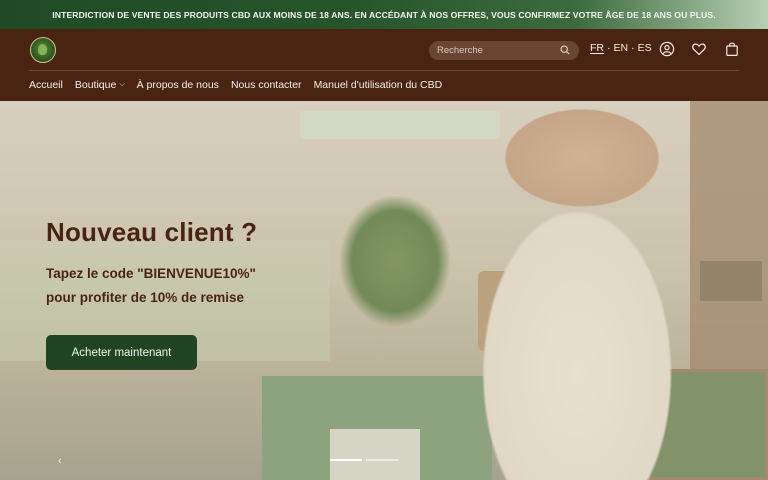 The height and width of the screenshot is (480, 768). I want to click on search-bar, so click(504, 50).